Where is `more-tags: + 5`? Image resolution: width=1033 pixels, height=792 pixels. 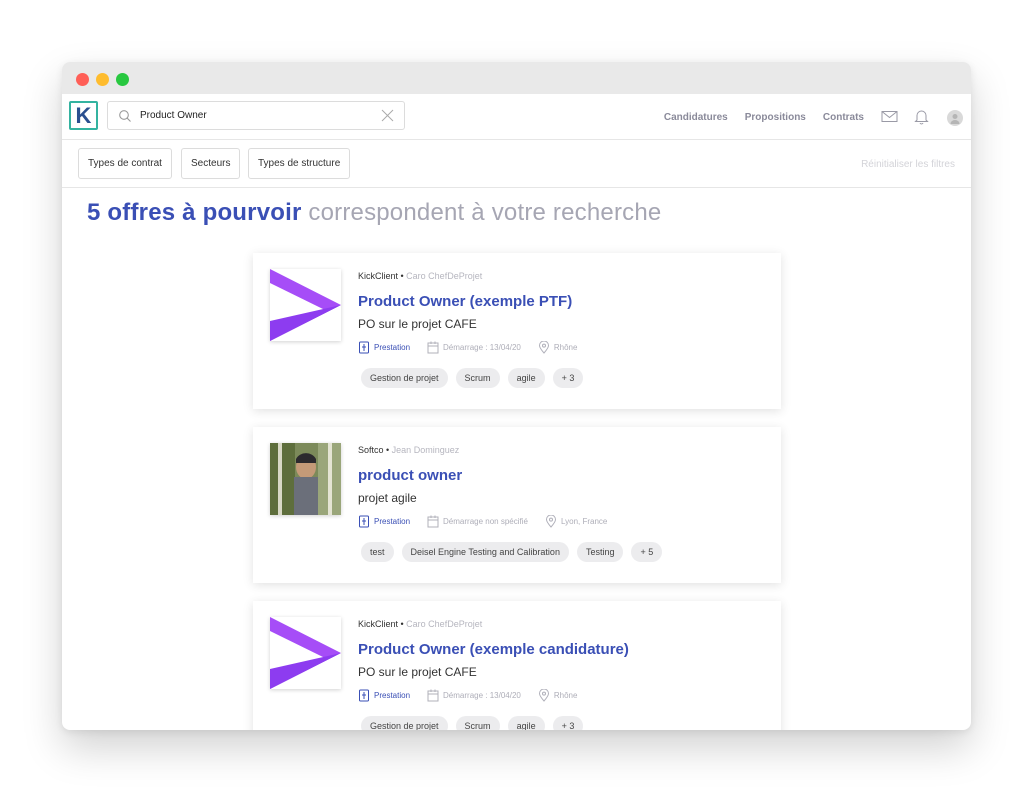
more-tags: + 5 is located at coordinates (647, 552).